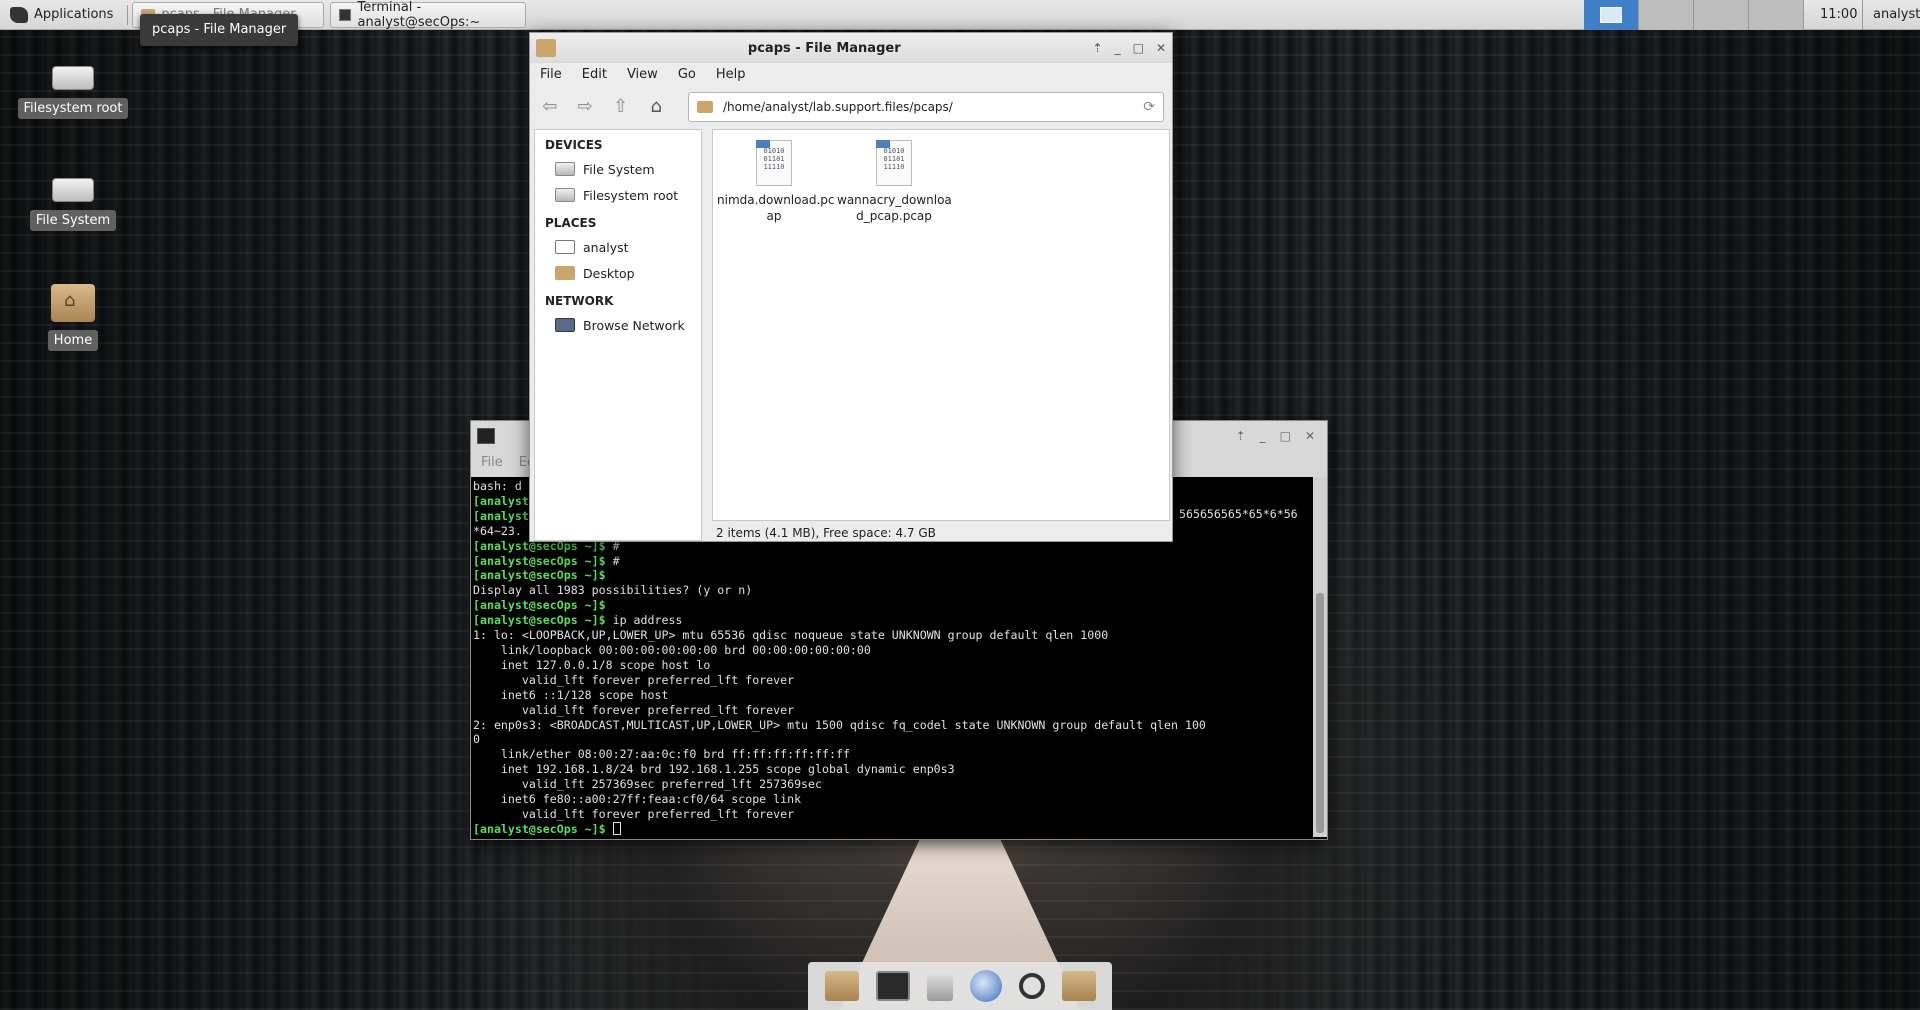 Image resolution: width=1920 pixels, height=1010 pixels. Describe the element at coordinates (894, 216) in the screenshot. I see `file-name-line: d_pcap.pcap` at that location.